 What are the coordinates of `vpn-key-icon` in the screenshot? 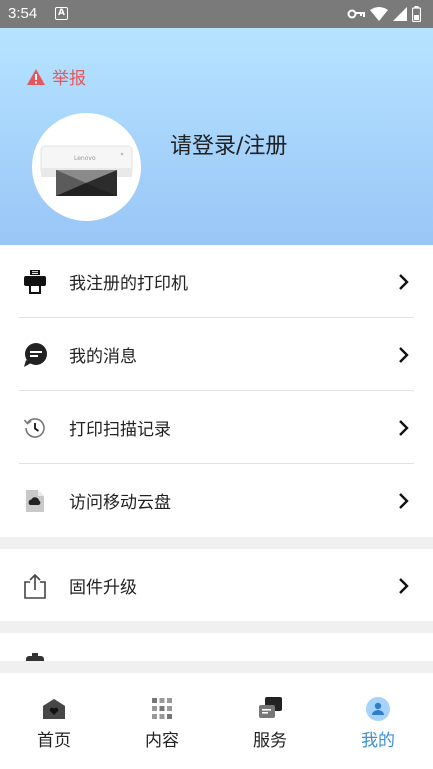 It's located at (356, 14).